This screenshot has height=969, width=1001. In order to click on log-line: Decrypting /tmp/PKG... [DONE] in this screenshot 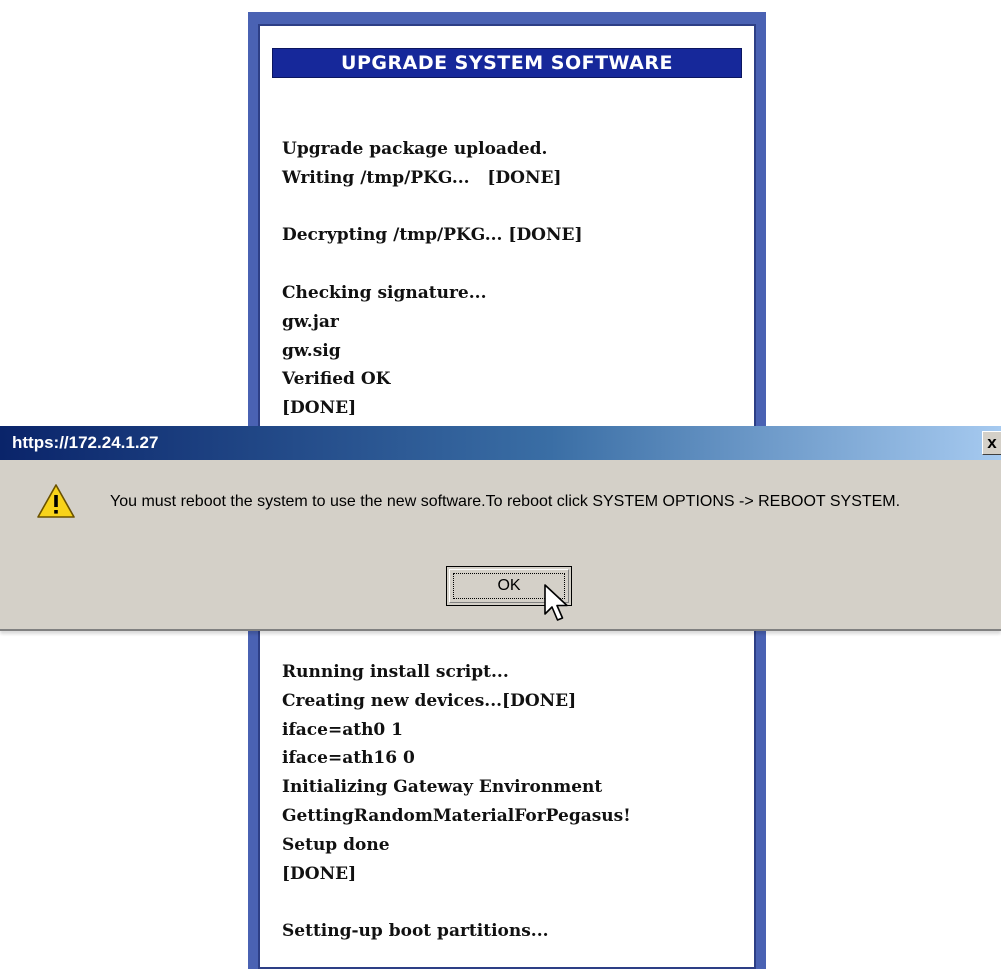, I will do `click(432, 235)`.